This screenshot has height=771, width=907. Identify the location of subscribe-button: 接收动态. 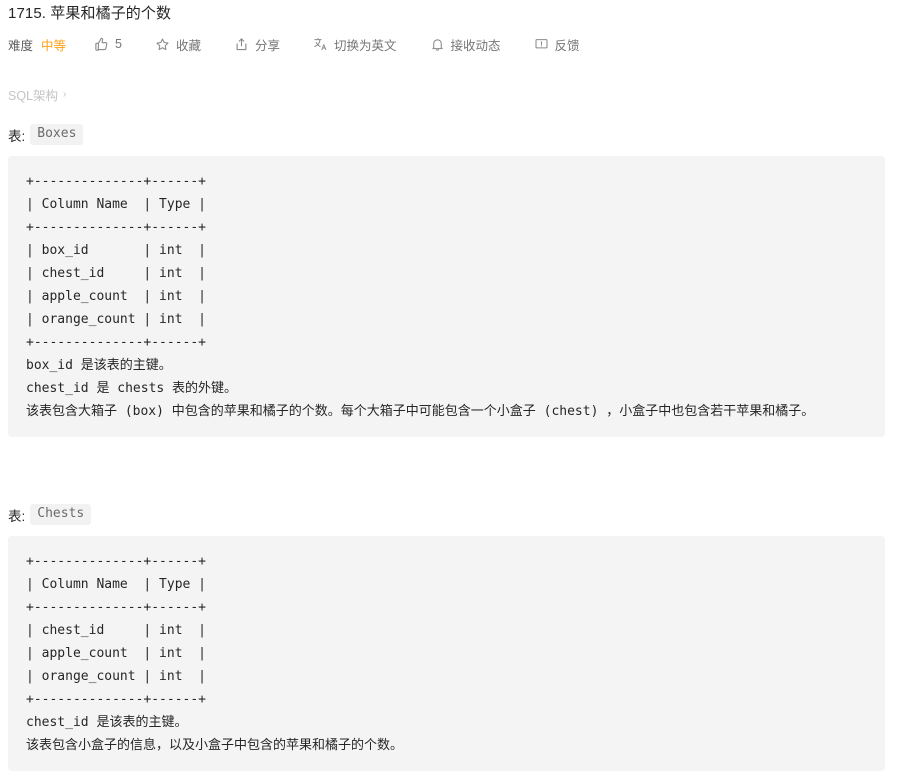
(465, 44).